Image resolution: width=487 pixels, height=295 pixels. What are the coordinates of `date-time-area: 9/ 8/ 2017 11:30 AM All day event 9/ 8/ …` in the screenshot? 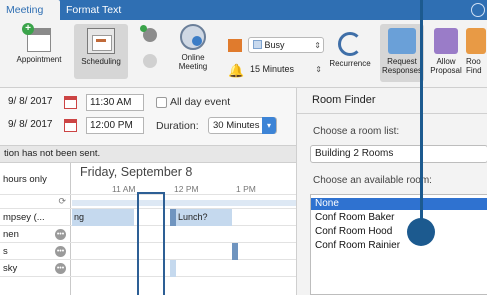 It's located at (148, 116).